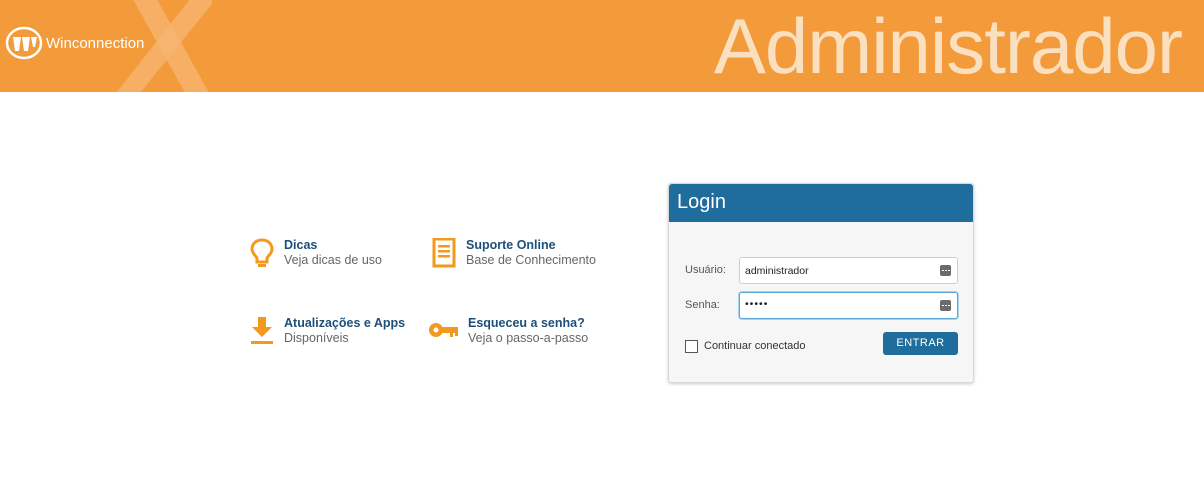 The height and width of the screenshot is (482, 1204). What do you see at coordinates (511, 245) in the screenshot?
I see `link-suporte-title: Suporte Online` at bounding box center [511, 245].